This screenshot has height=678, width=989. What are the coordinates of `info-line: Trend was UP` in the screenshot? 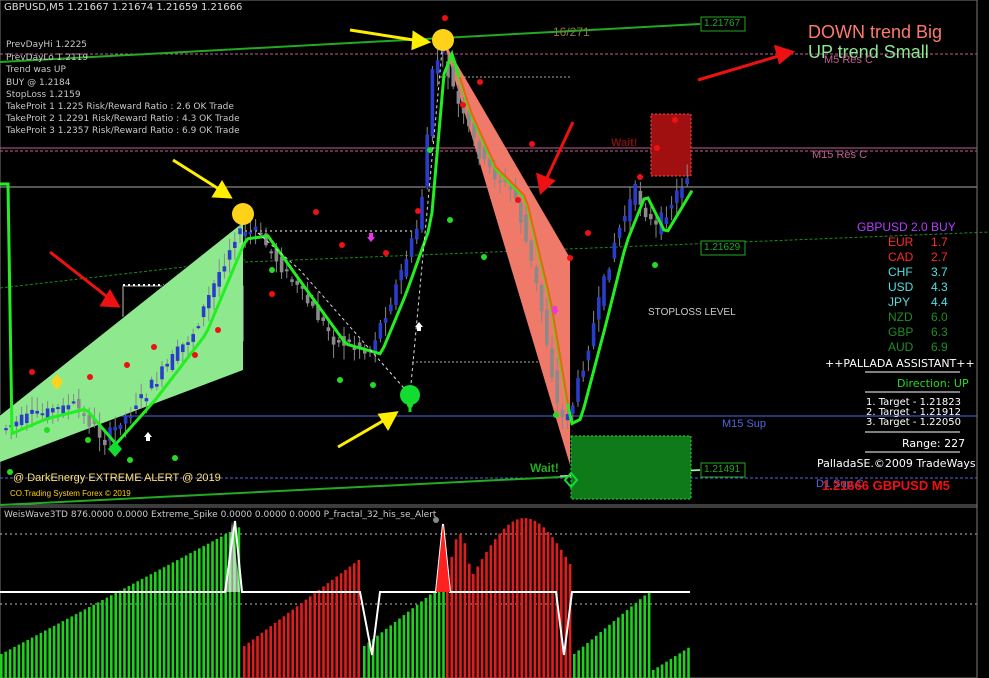 It's located at (36, 70).